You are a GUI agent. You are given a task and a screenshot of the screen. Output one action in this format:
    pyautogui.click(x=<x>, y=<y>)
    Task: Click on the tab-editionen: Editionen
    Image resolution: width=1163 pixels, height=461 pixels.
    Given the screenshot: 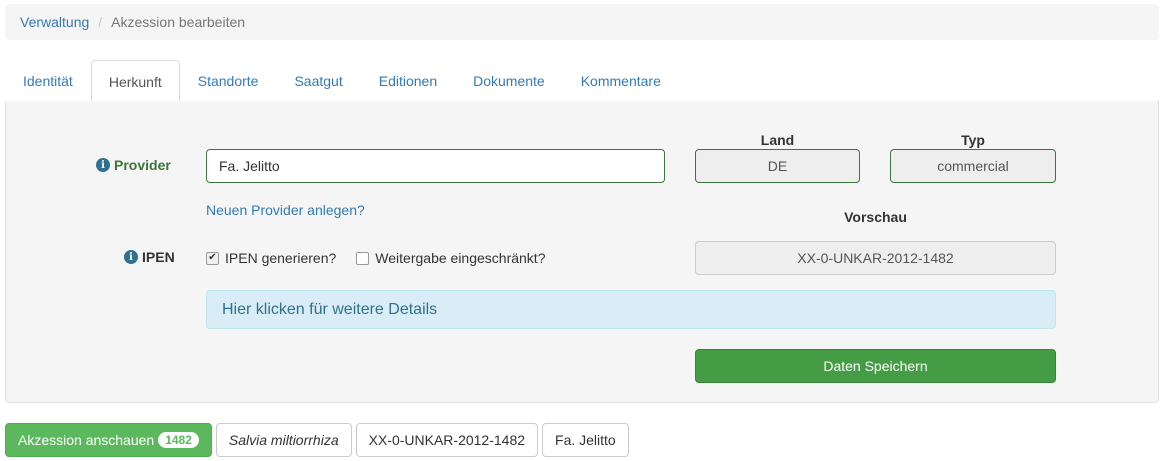 What is the action you would take?
    pyautogui.click(x=408, y=81)
    